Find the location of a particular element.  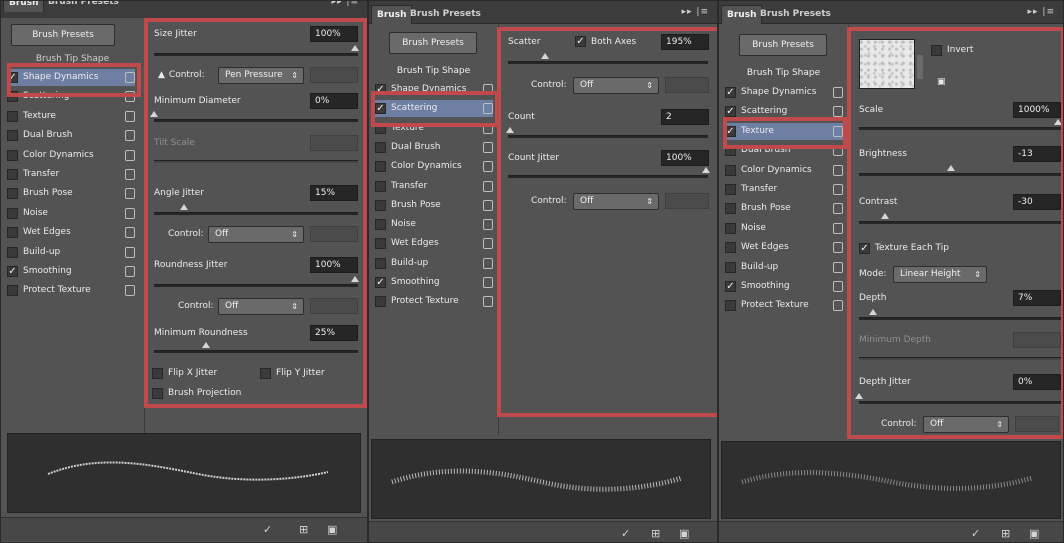

tab-brush: Brush is located at coordinates (24, 6).